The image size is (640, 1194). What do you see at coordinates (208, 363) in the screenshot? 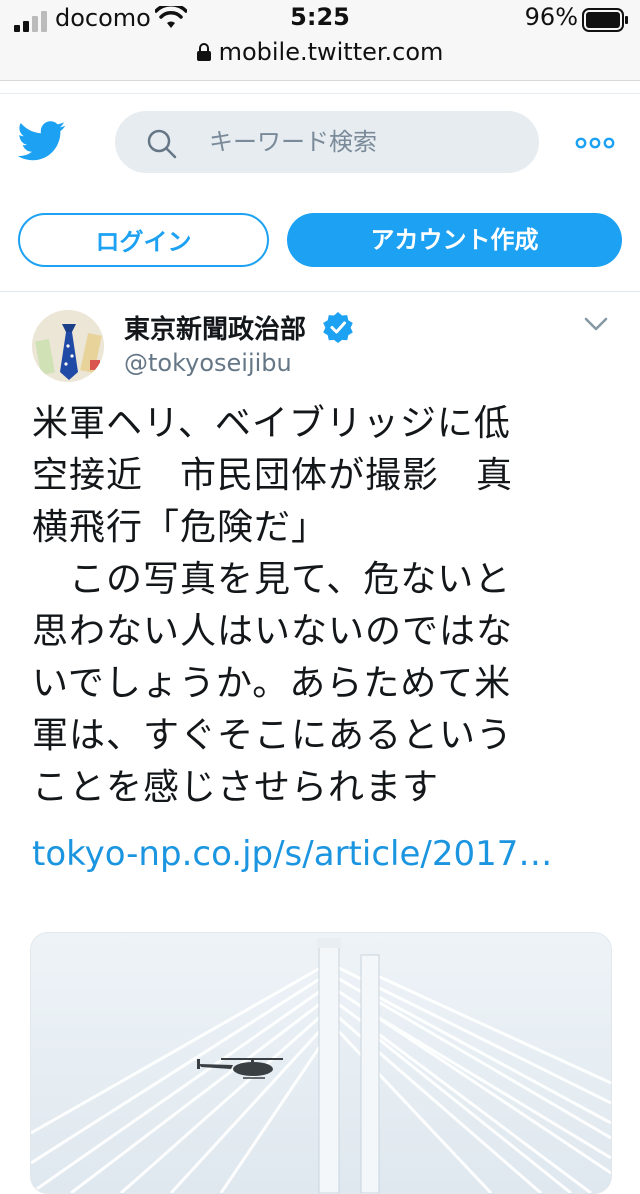
I see `author-handle: @tokyoseijibu` at bounding box center [208, 363].